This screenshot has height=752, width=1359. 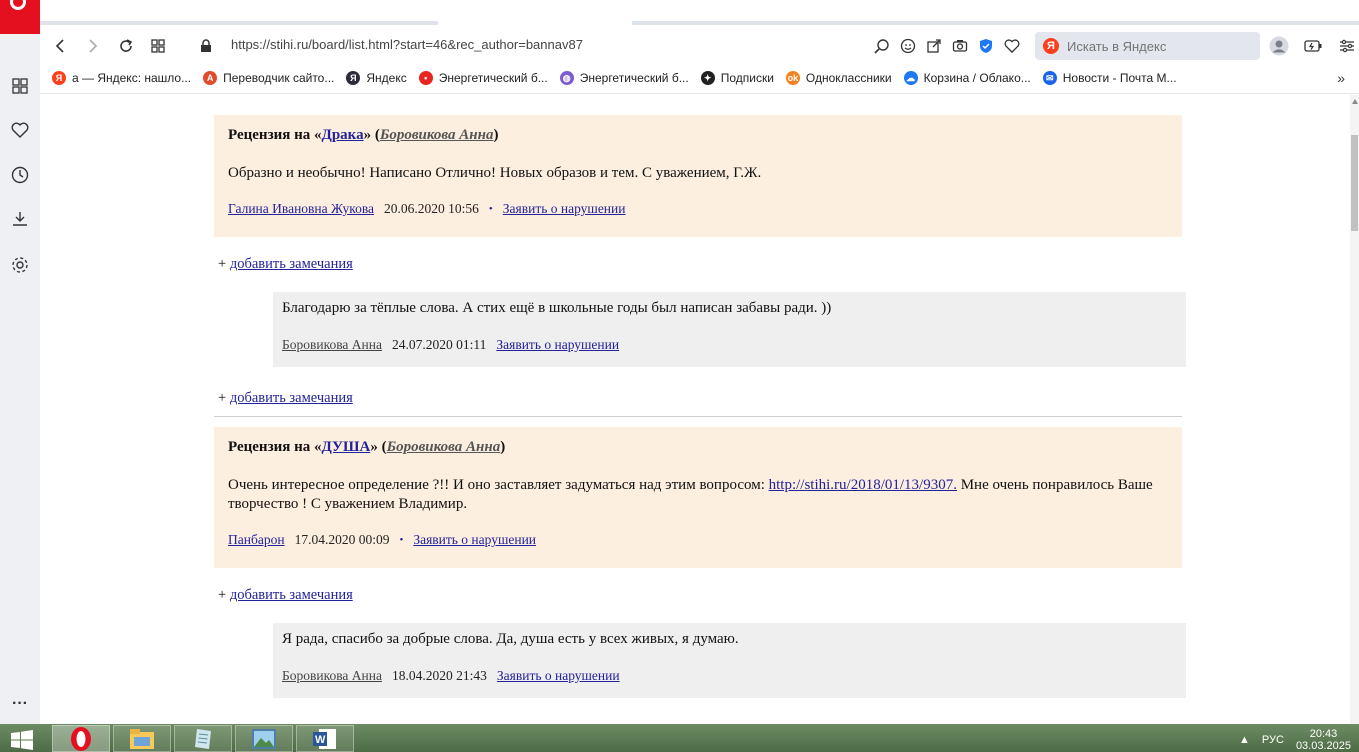 I want to click on send-to-icon, so click(x=934, y=46).